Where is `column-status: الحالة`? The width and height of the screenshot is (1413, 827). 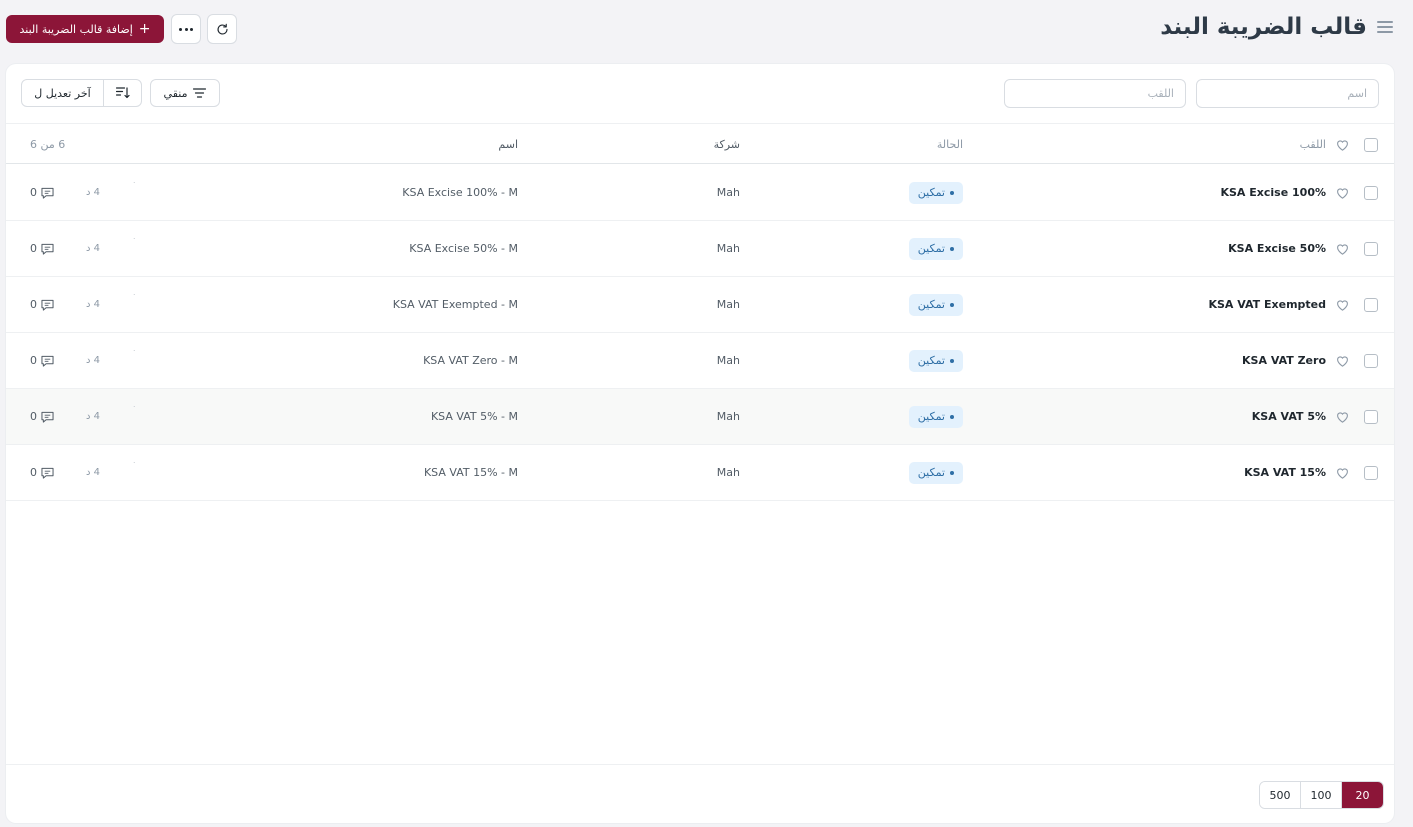
column-status: الحالة is located at coordinates (949, 144).